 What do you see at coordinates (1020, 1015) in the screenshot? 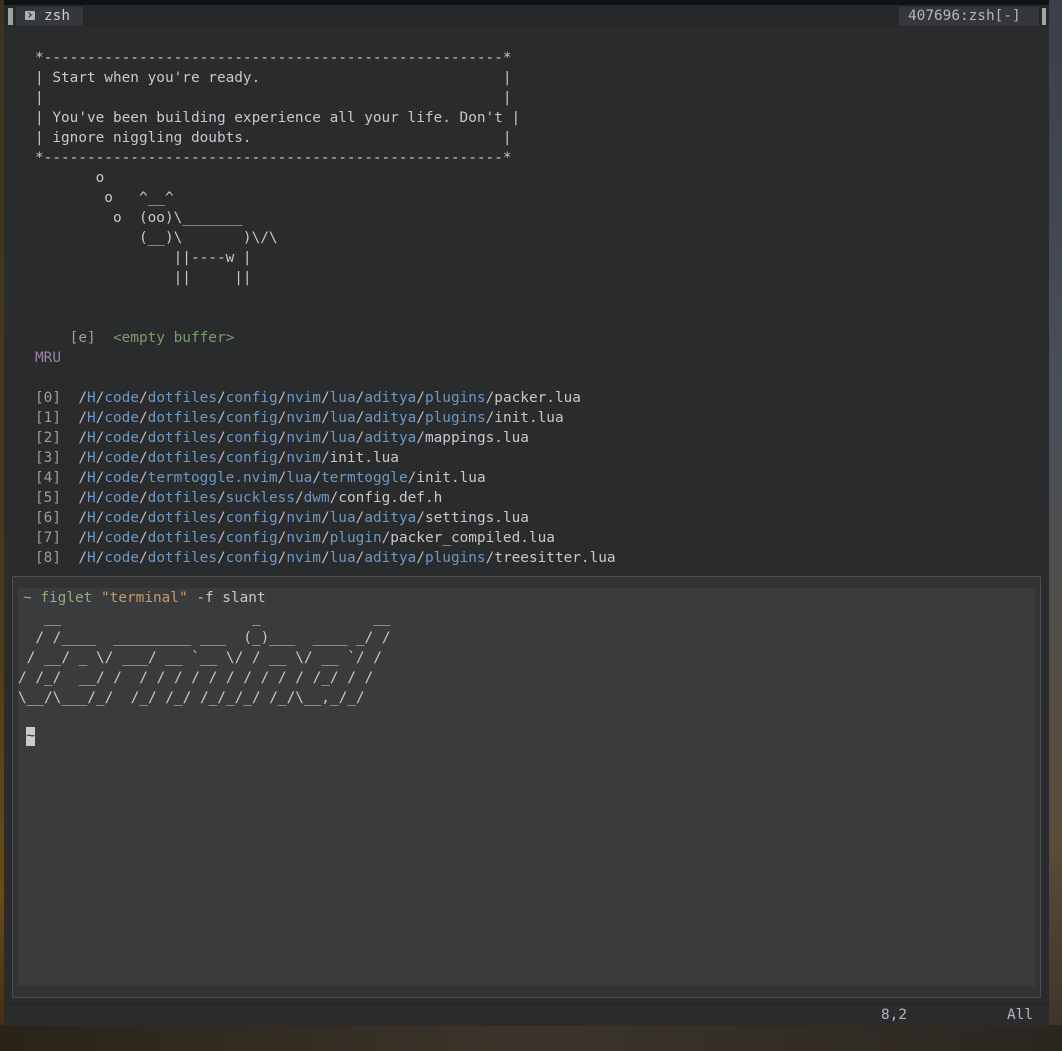
I see `scroll-indicator: All` at bounding box center [1020, 1015].